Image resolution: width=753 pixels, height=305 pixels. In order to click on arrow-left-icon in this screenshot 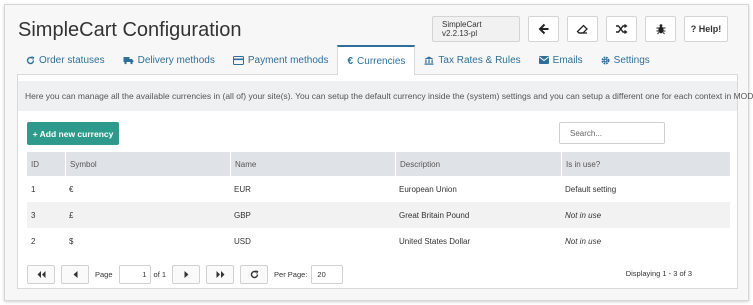, I will do `click(543, 29)`.